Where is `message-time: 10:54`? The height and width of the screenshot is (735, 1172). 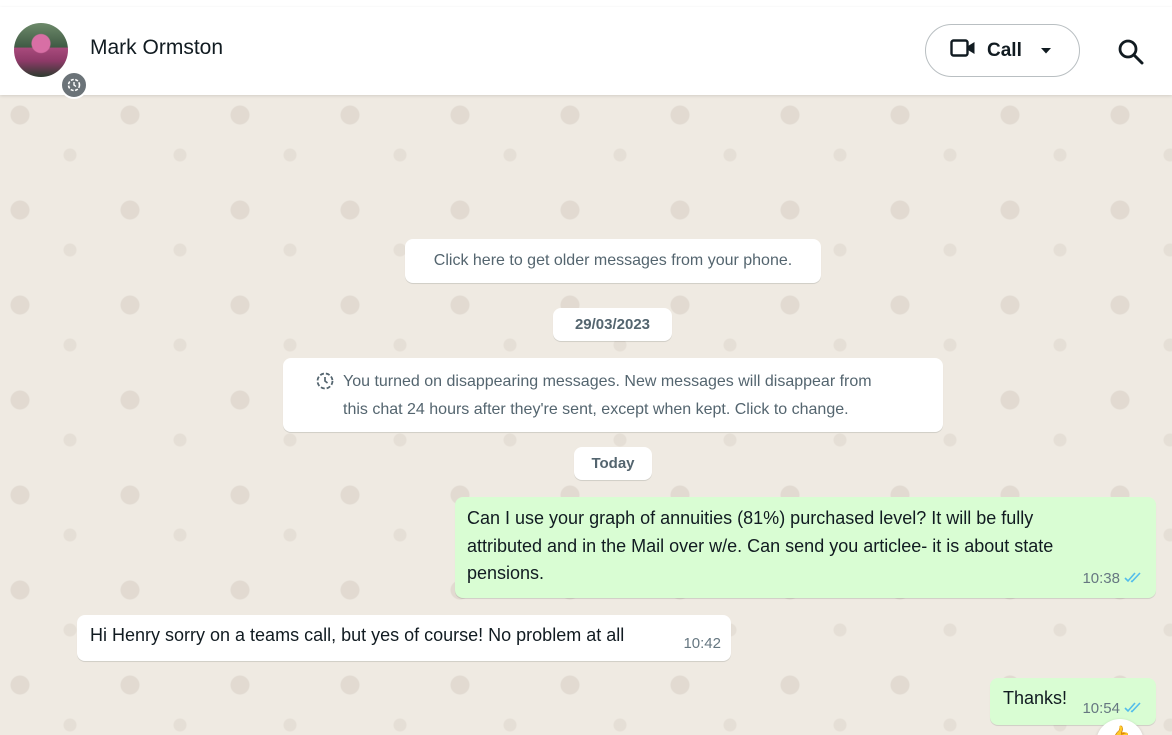 message-time: 10:54 is located at coordinates (1101, 708).